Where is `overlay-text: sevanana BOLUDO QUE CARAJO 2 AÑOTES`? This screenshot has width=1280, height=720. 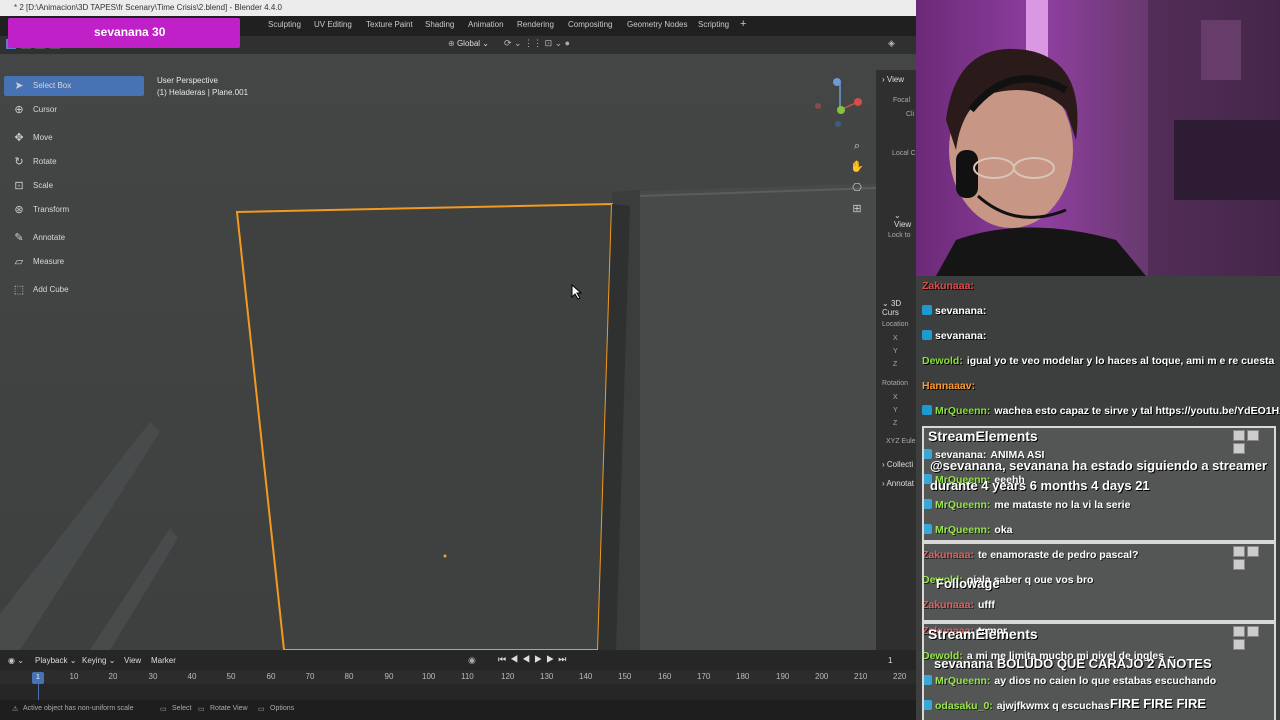
overlay-text: sevanana BOLUDO QUE CARAJO 2 AÑOTES is located at coordinates (1073, 663).